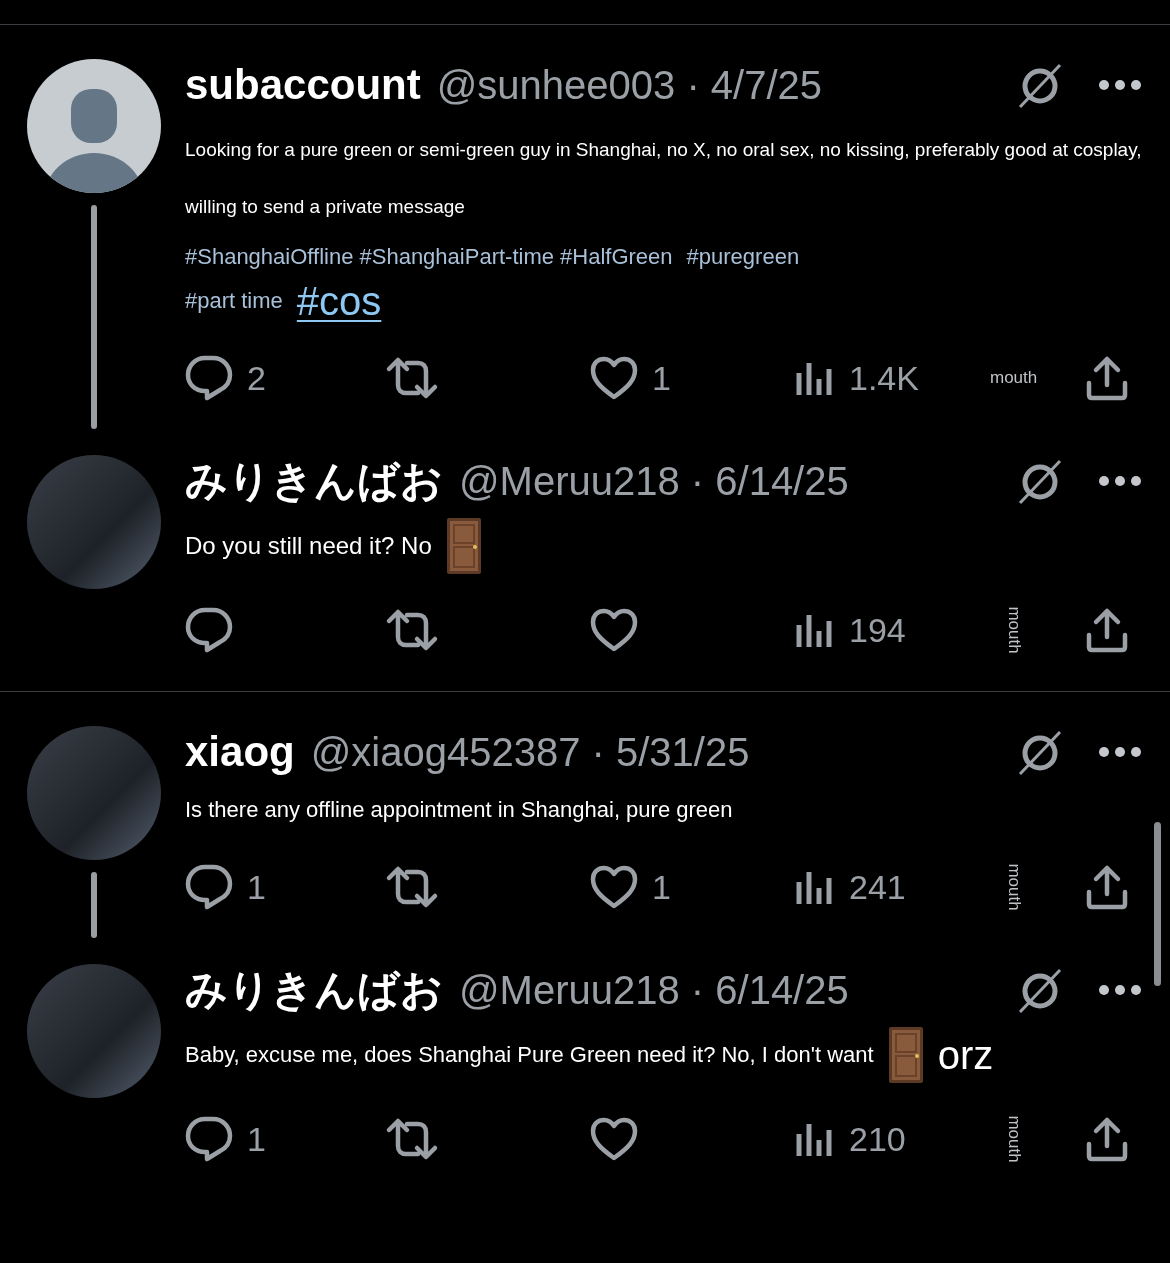 The width and height of the screenshot is (1170, 1263). I want to click on reply-count: 2, so click(256, 378).